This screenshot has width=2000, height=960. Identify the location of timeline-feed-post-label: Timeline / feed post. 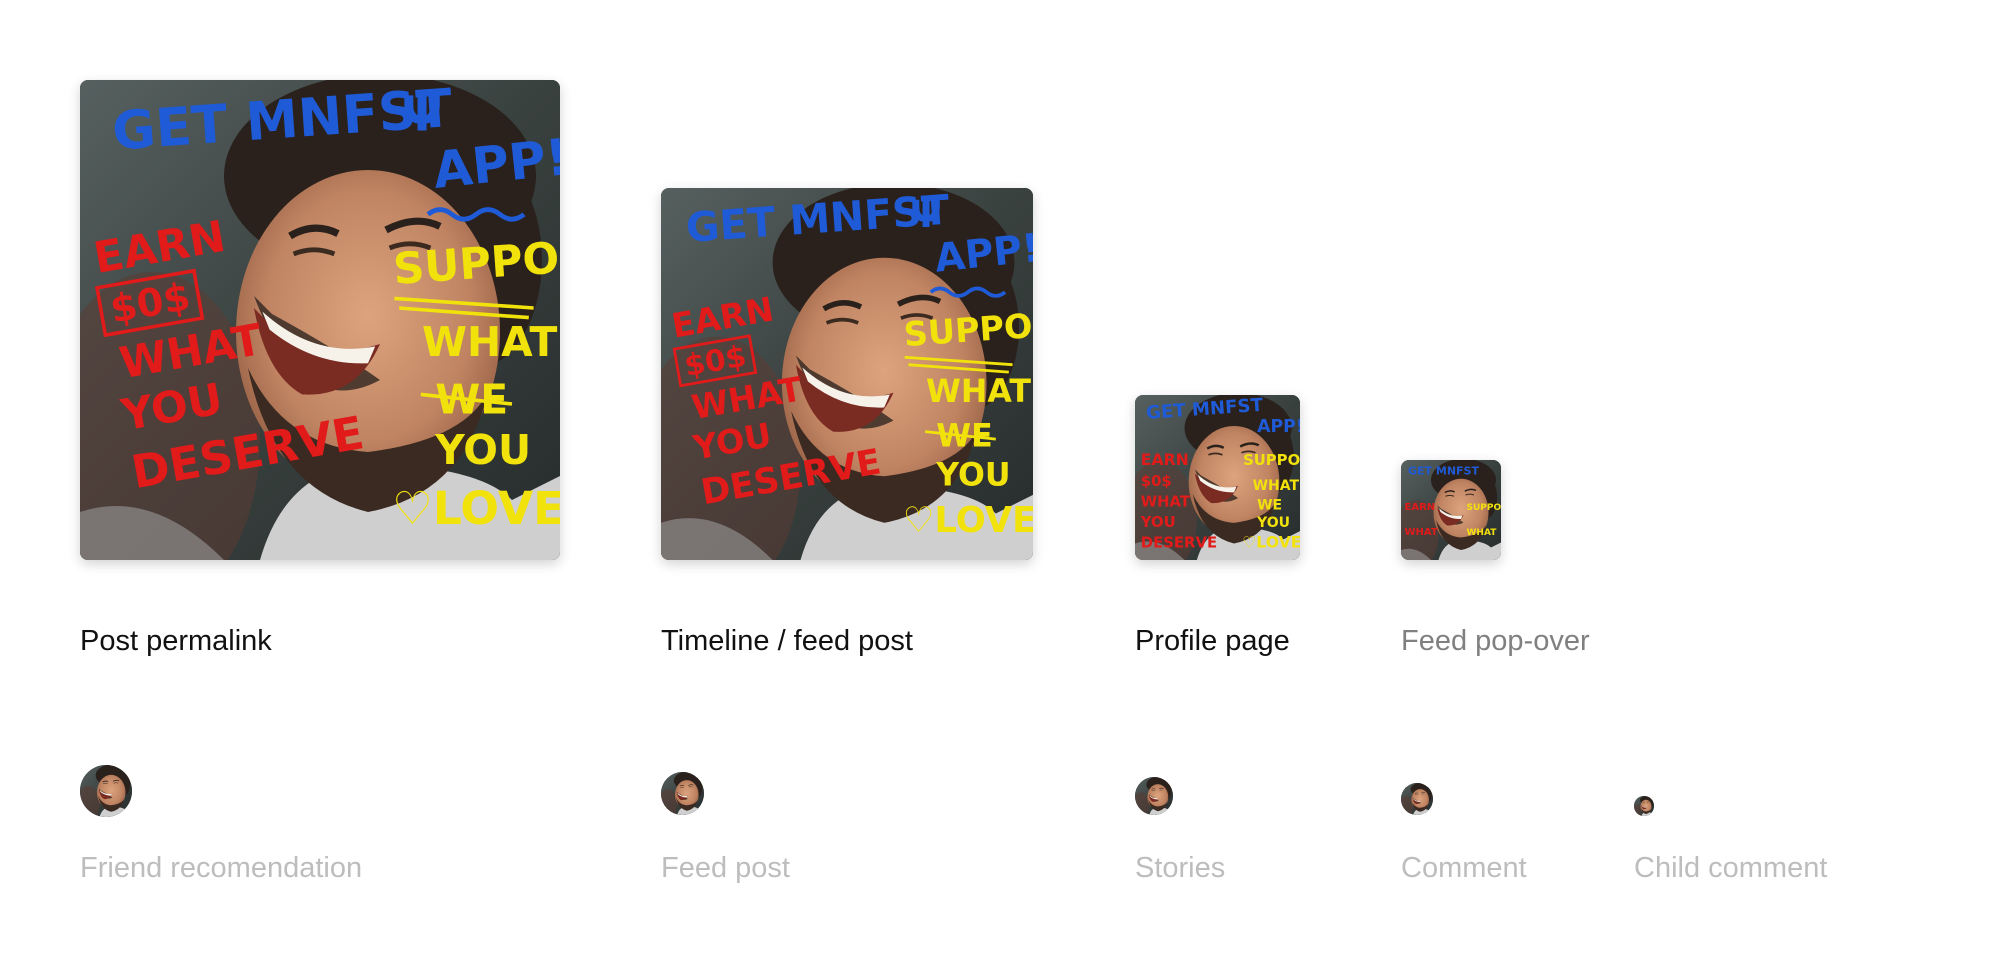
(787, 641).